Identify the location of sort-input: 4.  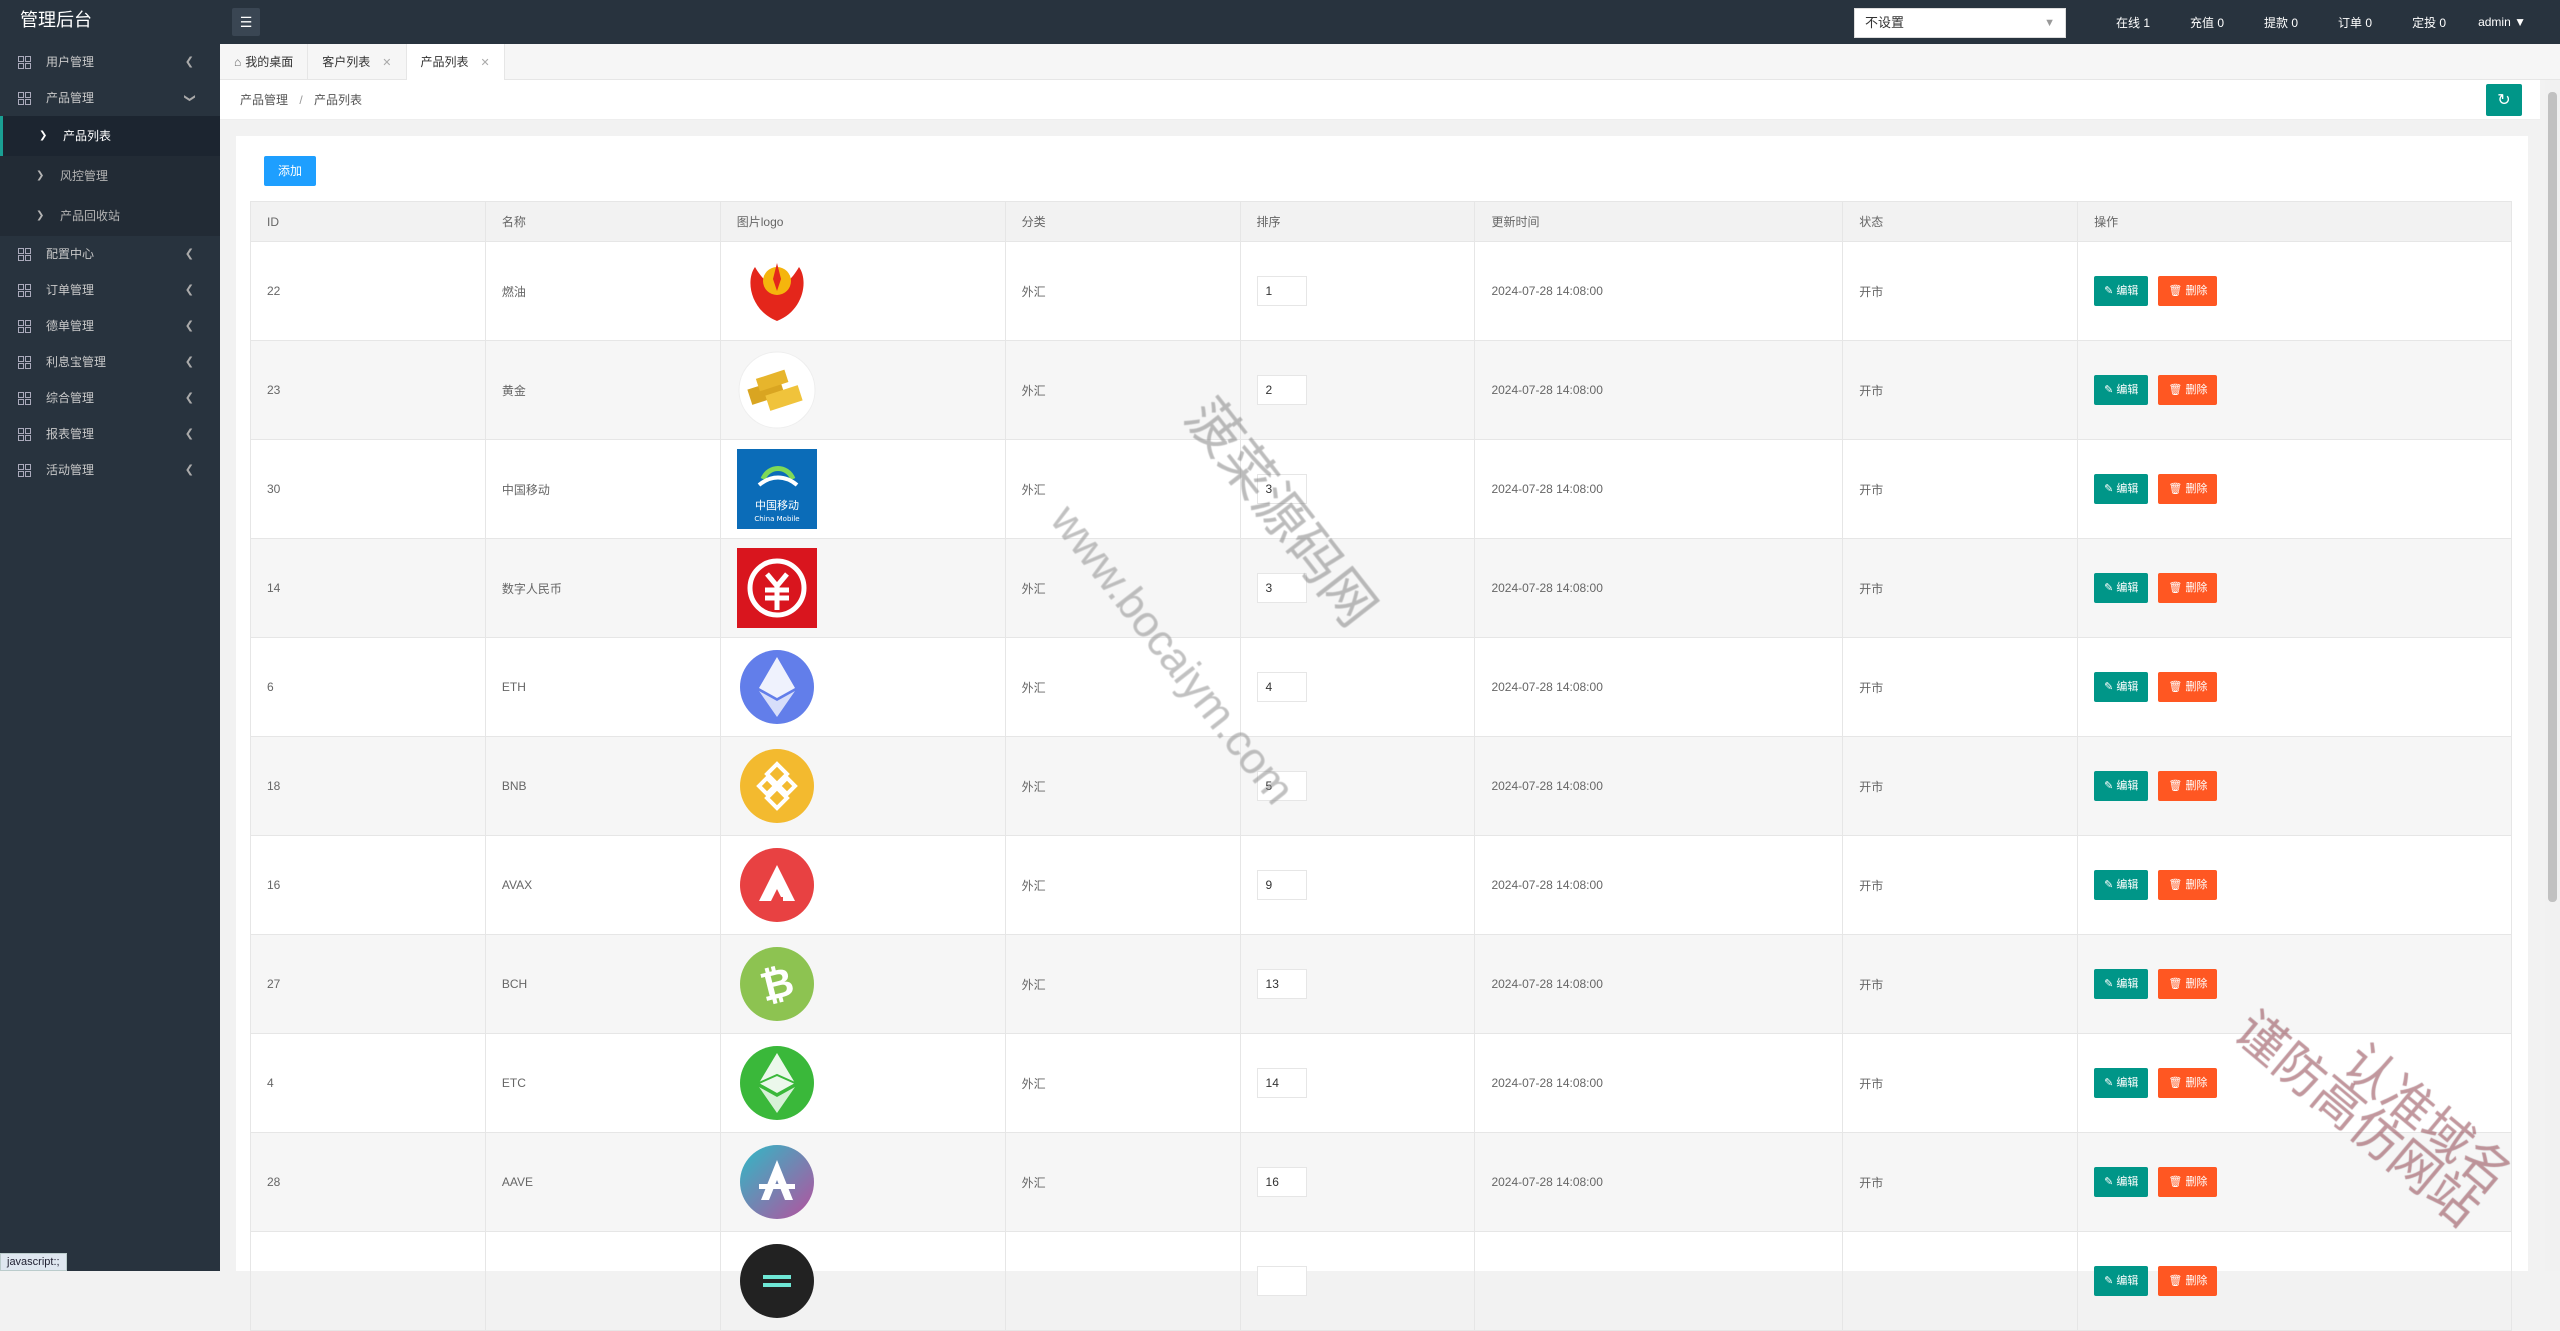
(1281, 687).